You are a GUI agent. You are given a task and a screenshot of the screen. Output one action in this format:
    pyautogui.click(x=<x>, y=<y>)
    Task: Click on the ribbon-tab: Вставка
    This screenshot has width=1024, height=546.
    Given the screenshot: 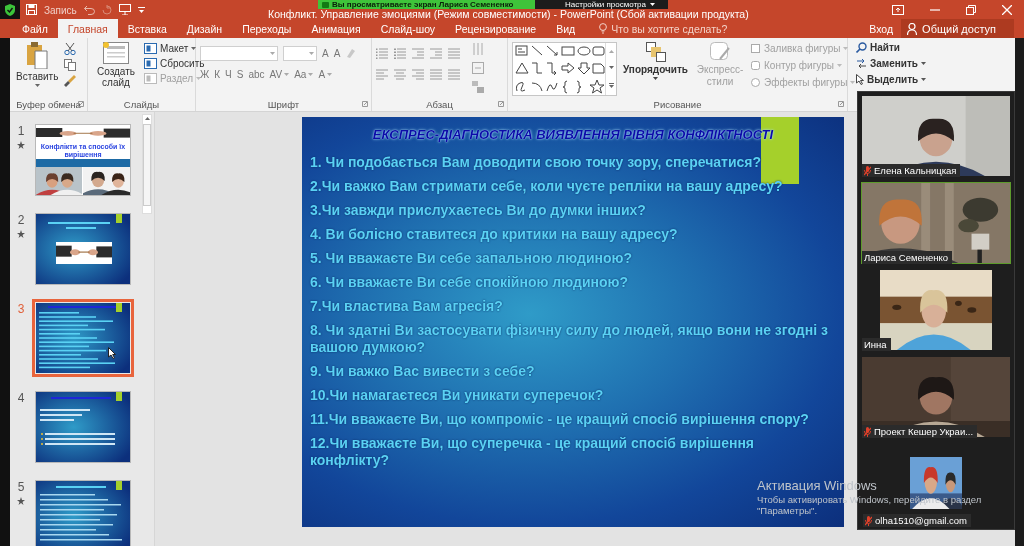 What is the action you would take?
    pyautogui.click(x=147, y=28)
    